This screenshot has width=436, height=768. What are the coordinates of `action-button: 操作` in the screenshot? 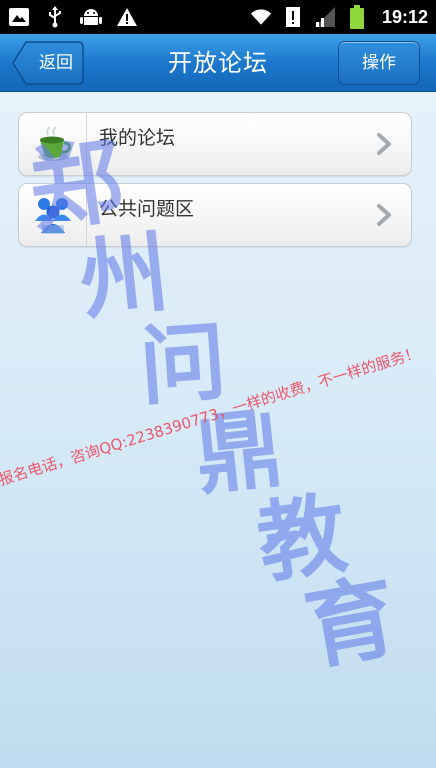 It's located at (379, 63).